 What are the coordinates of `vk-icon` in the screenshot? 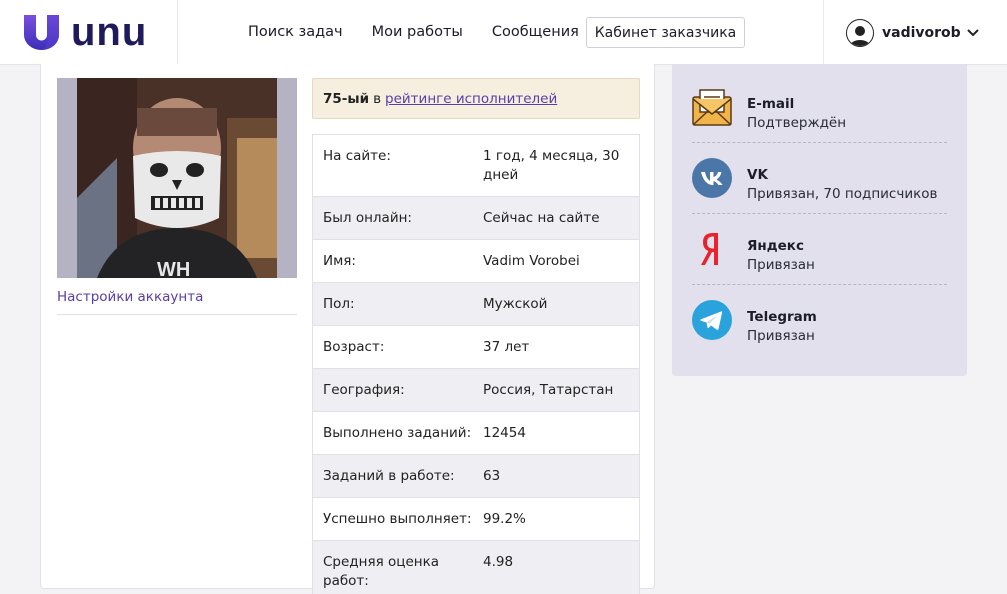 It's located at (712, 178).